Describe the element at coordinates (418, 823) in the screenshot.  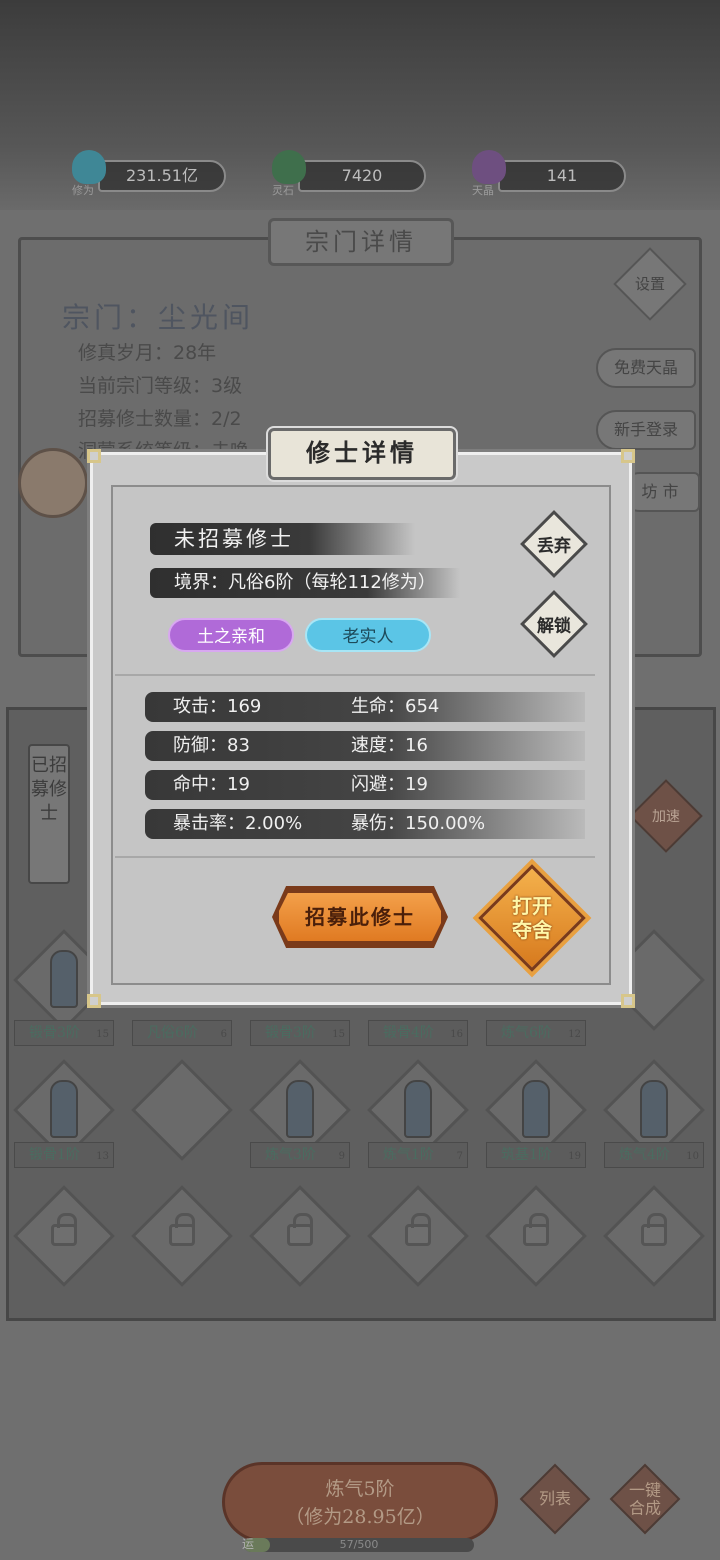
I see `stat-crit-damage: 暴伤：150.00%` at that location.